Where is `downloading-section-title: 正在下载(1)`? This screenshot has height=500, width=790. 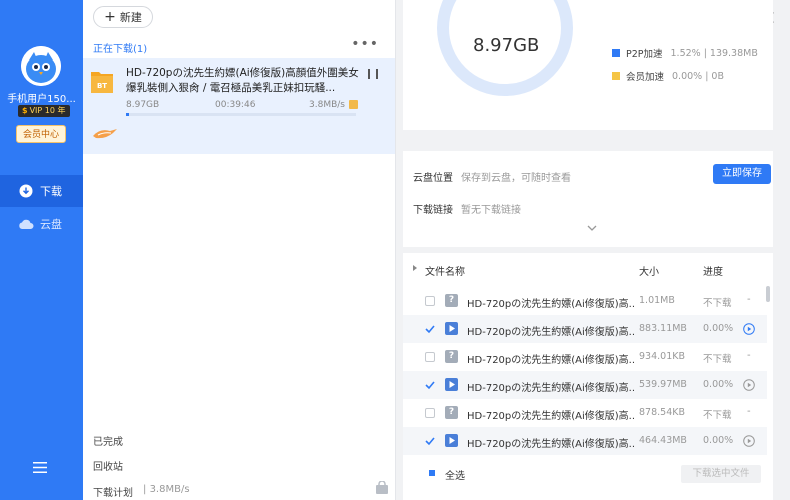 downloading-section-title: 正在下载(1) is located at coordinates (120, 47).